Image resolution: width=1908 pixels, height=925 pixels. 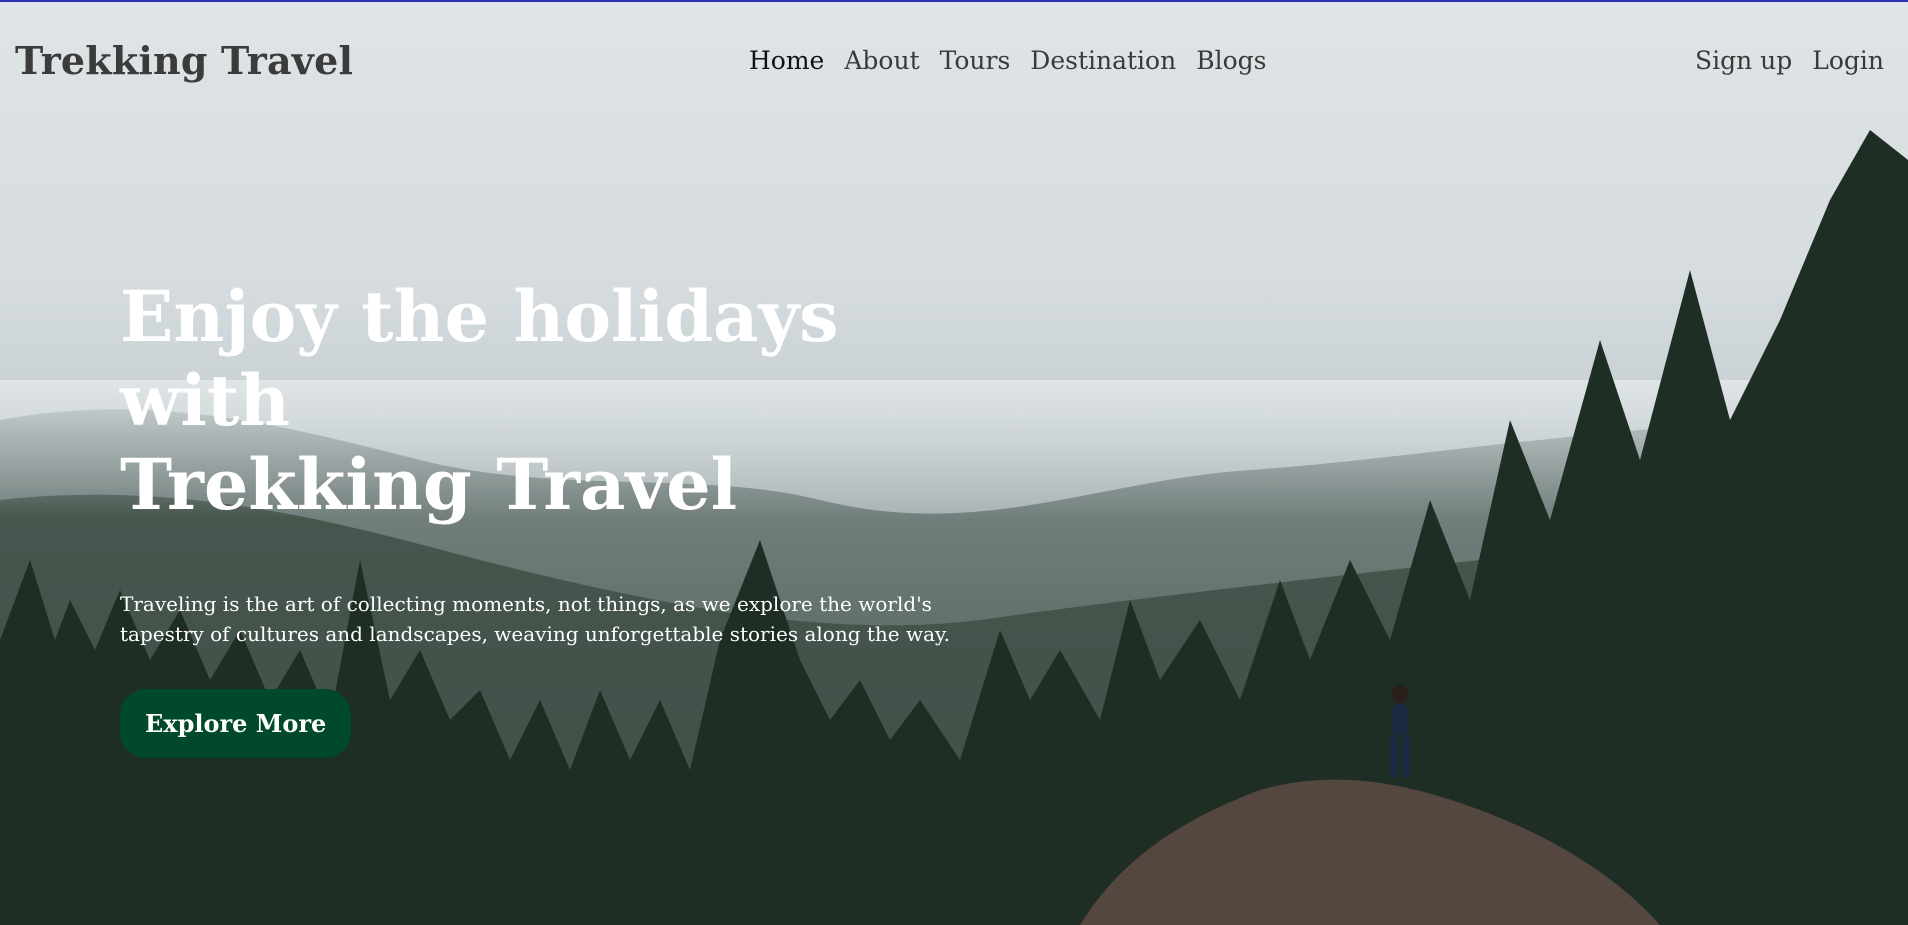 I want to click on top-accent-bar, so click(x=954, y=1).